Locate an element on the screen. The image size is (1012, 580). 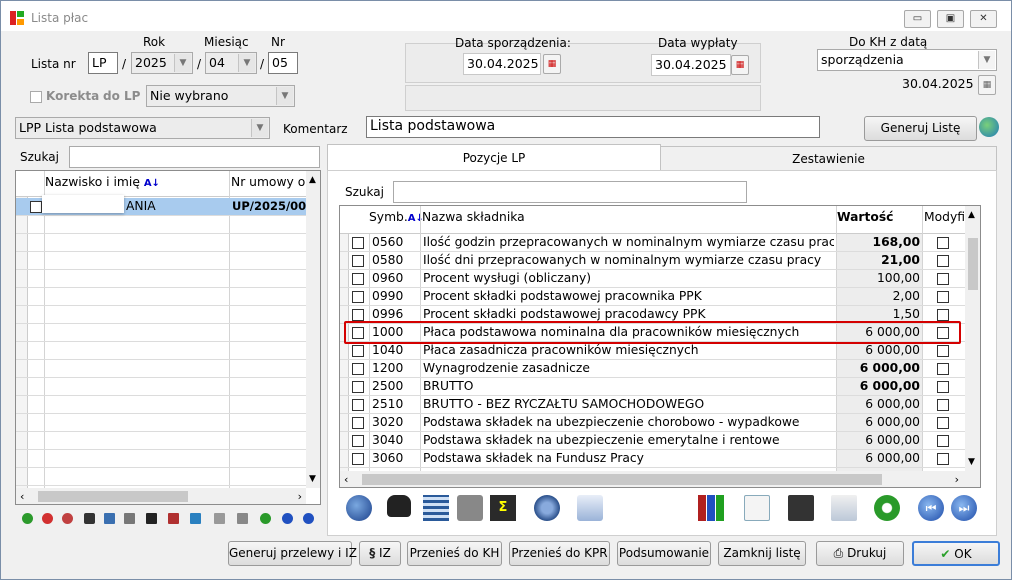
list-type-select: LPP Lista podstawowa ▼ is located at coordinates (142, 128).